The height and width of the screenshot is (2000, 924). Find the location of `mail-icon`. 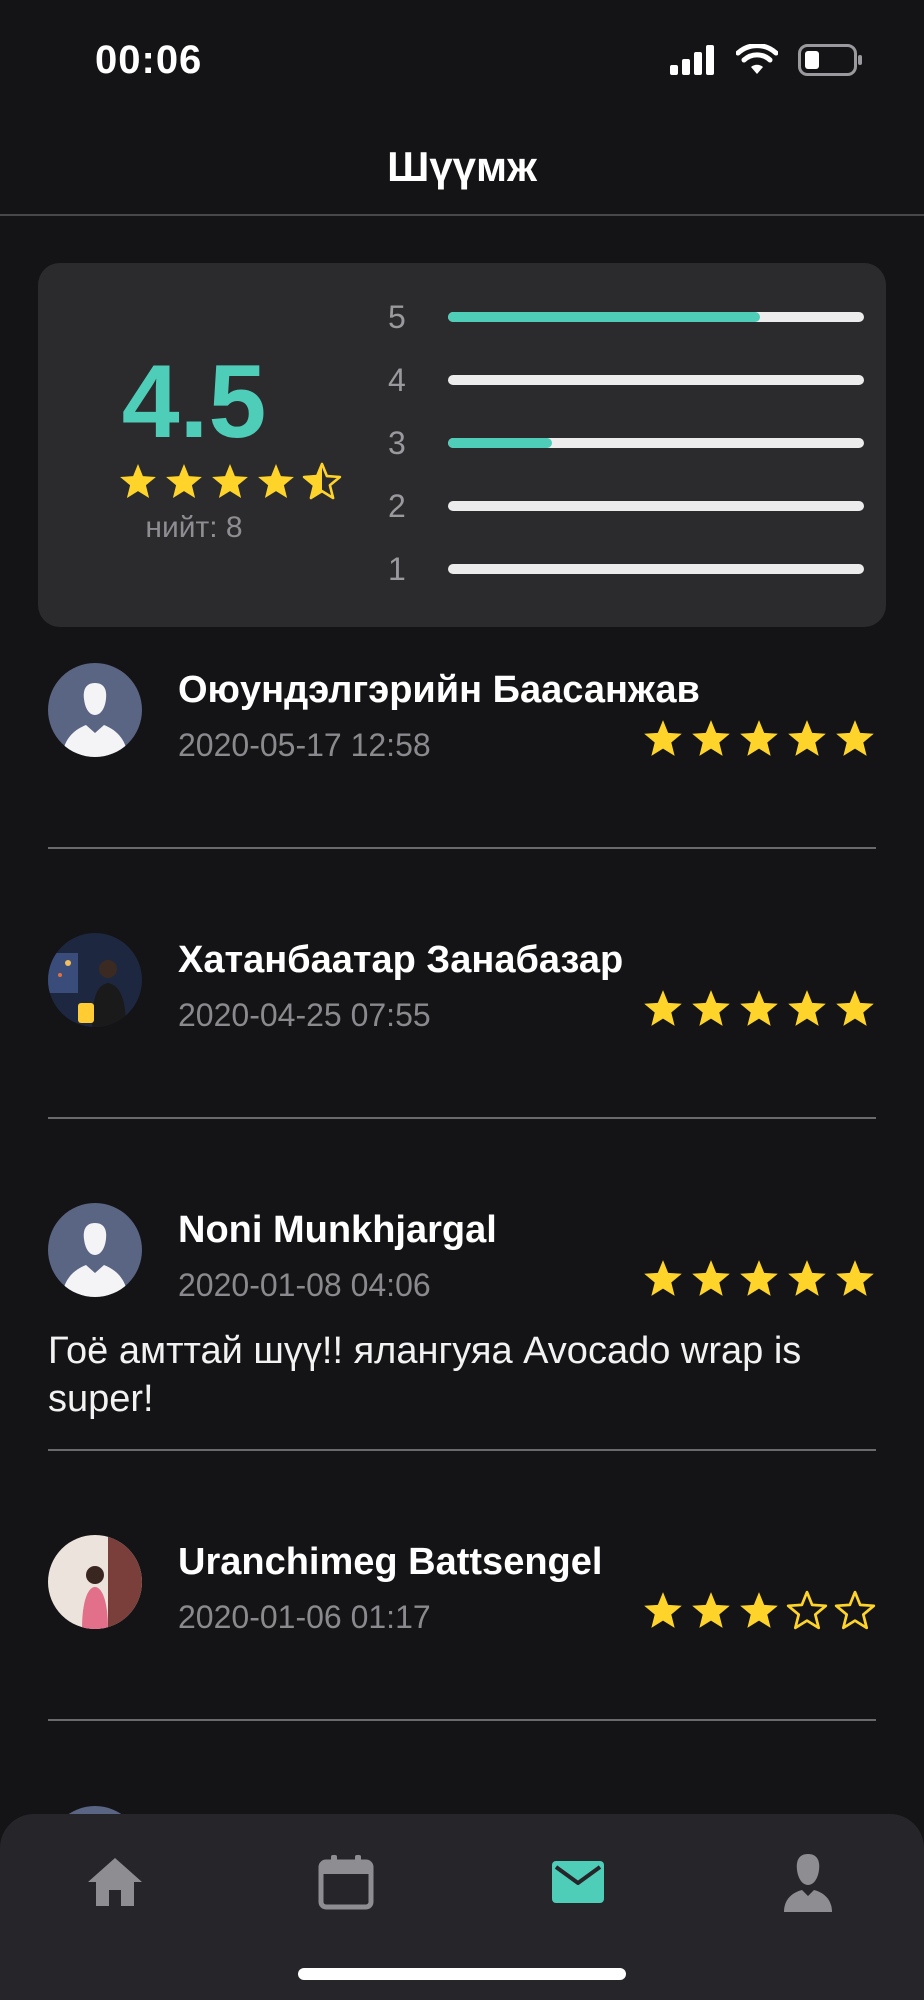

mail-icon is located at coordinates (578, 1882).